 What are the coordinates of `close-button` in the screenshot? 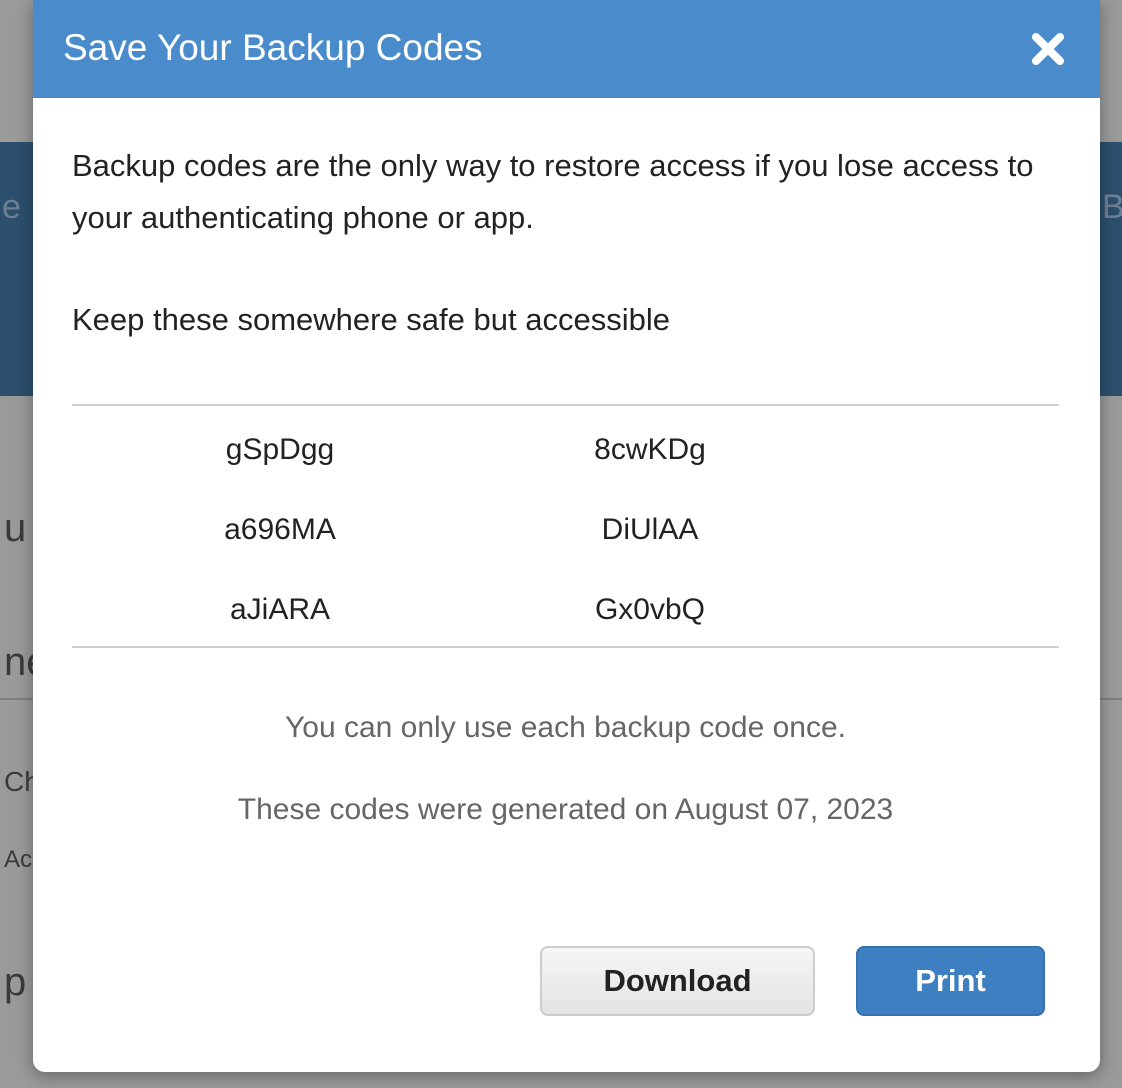 It's located at (1048, 49).